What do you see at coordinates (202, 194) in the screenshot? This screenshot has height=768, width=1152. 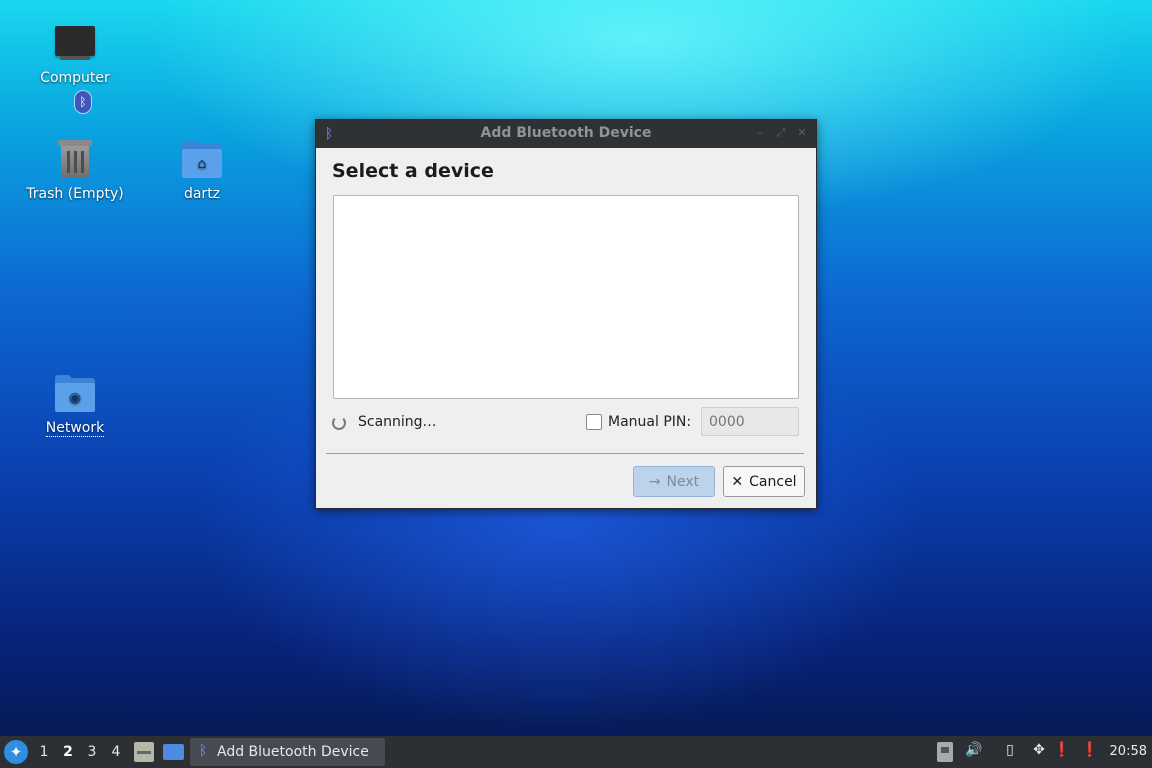 I see `desktop-icon-label: dartz` at bounding box center [202, 194].